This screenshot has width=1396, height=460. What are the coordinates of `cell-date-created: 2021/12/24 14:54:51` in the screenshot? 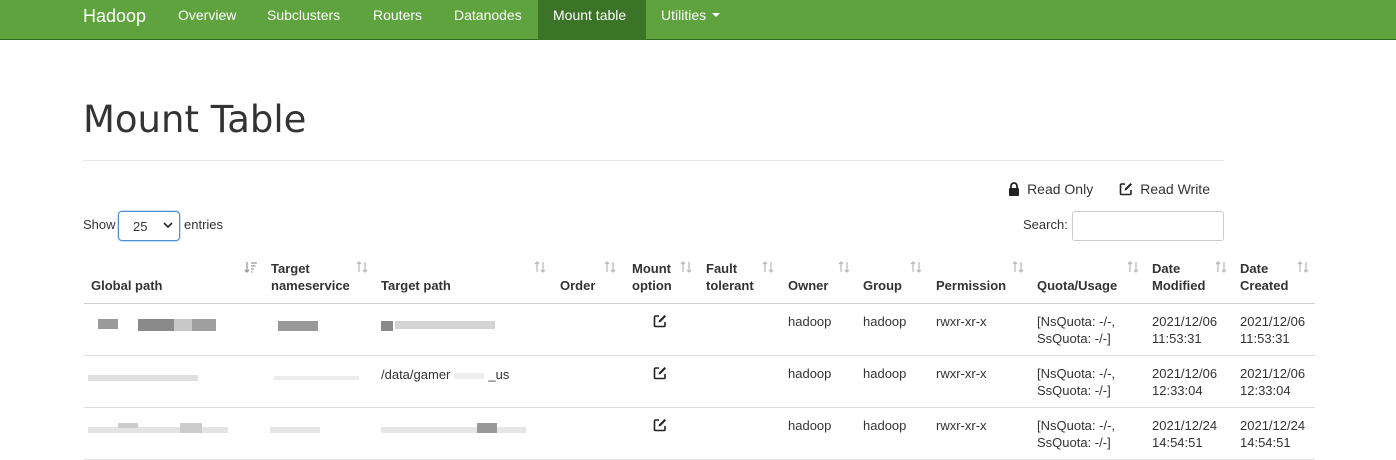 It's located at (1272, 434).